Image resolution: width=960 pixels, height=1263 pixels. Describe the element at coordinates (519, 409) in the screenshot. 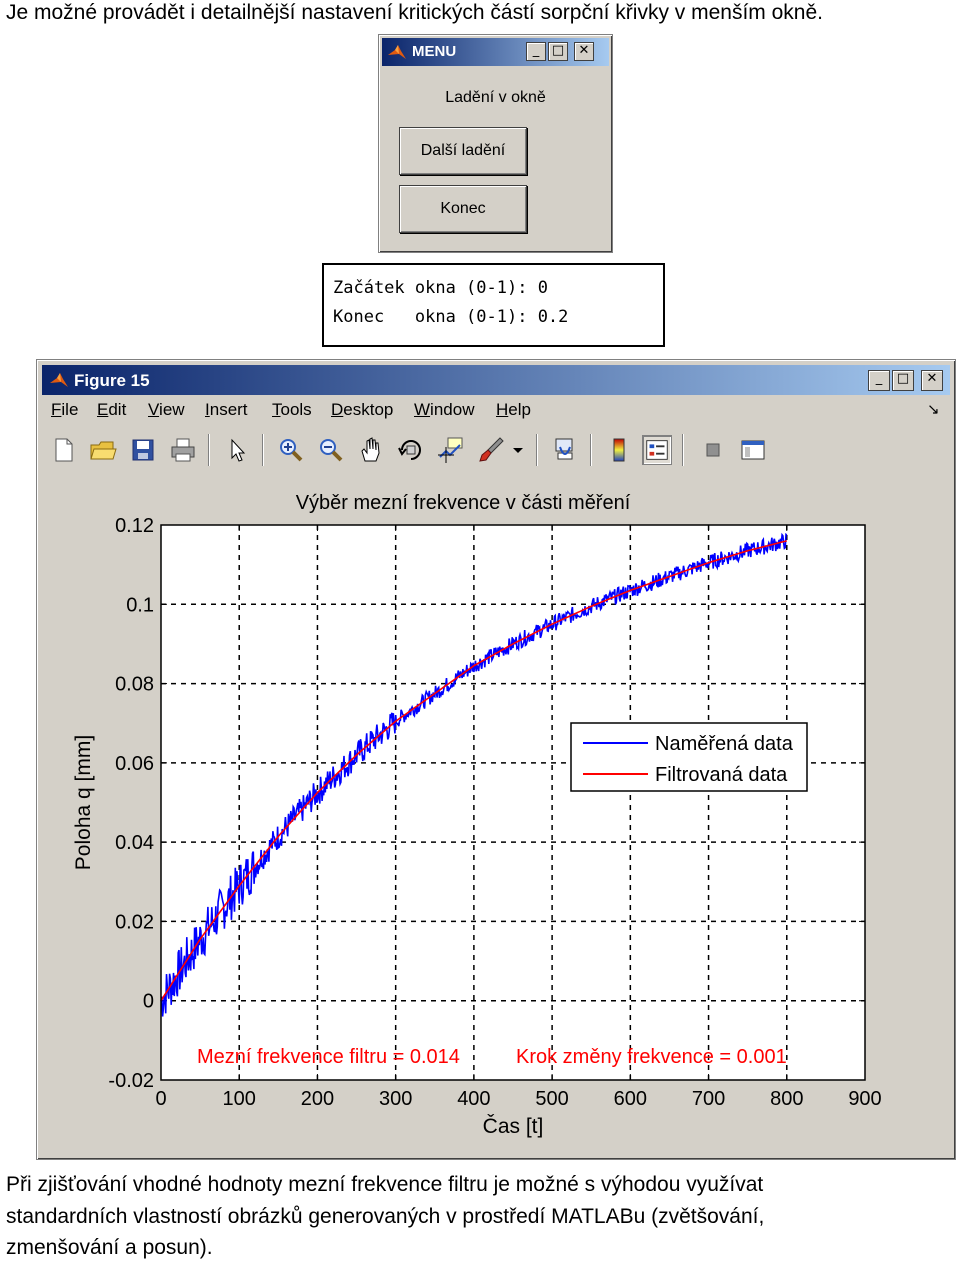

I see `menu-help-rest: elp` at that location.